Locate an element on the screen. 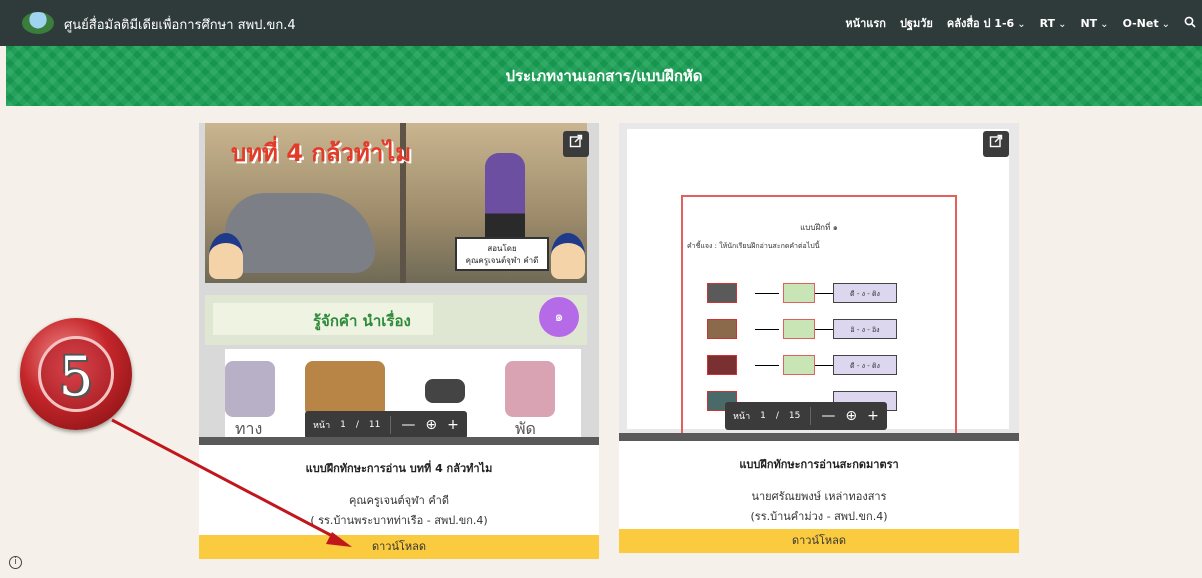  step-number-inner: 5 is located at coordinates (76, 374).